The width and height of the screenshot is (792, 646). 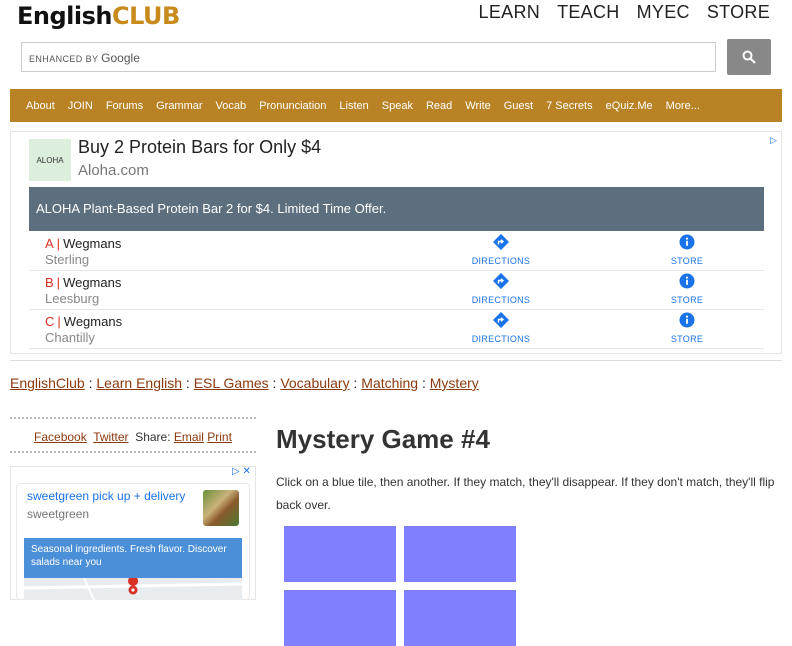 I want to click on menu-item-equiz: eQuiz.Me, so click(x=629, y=106).